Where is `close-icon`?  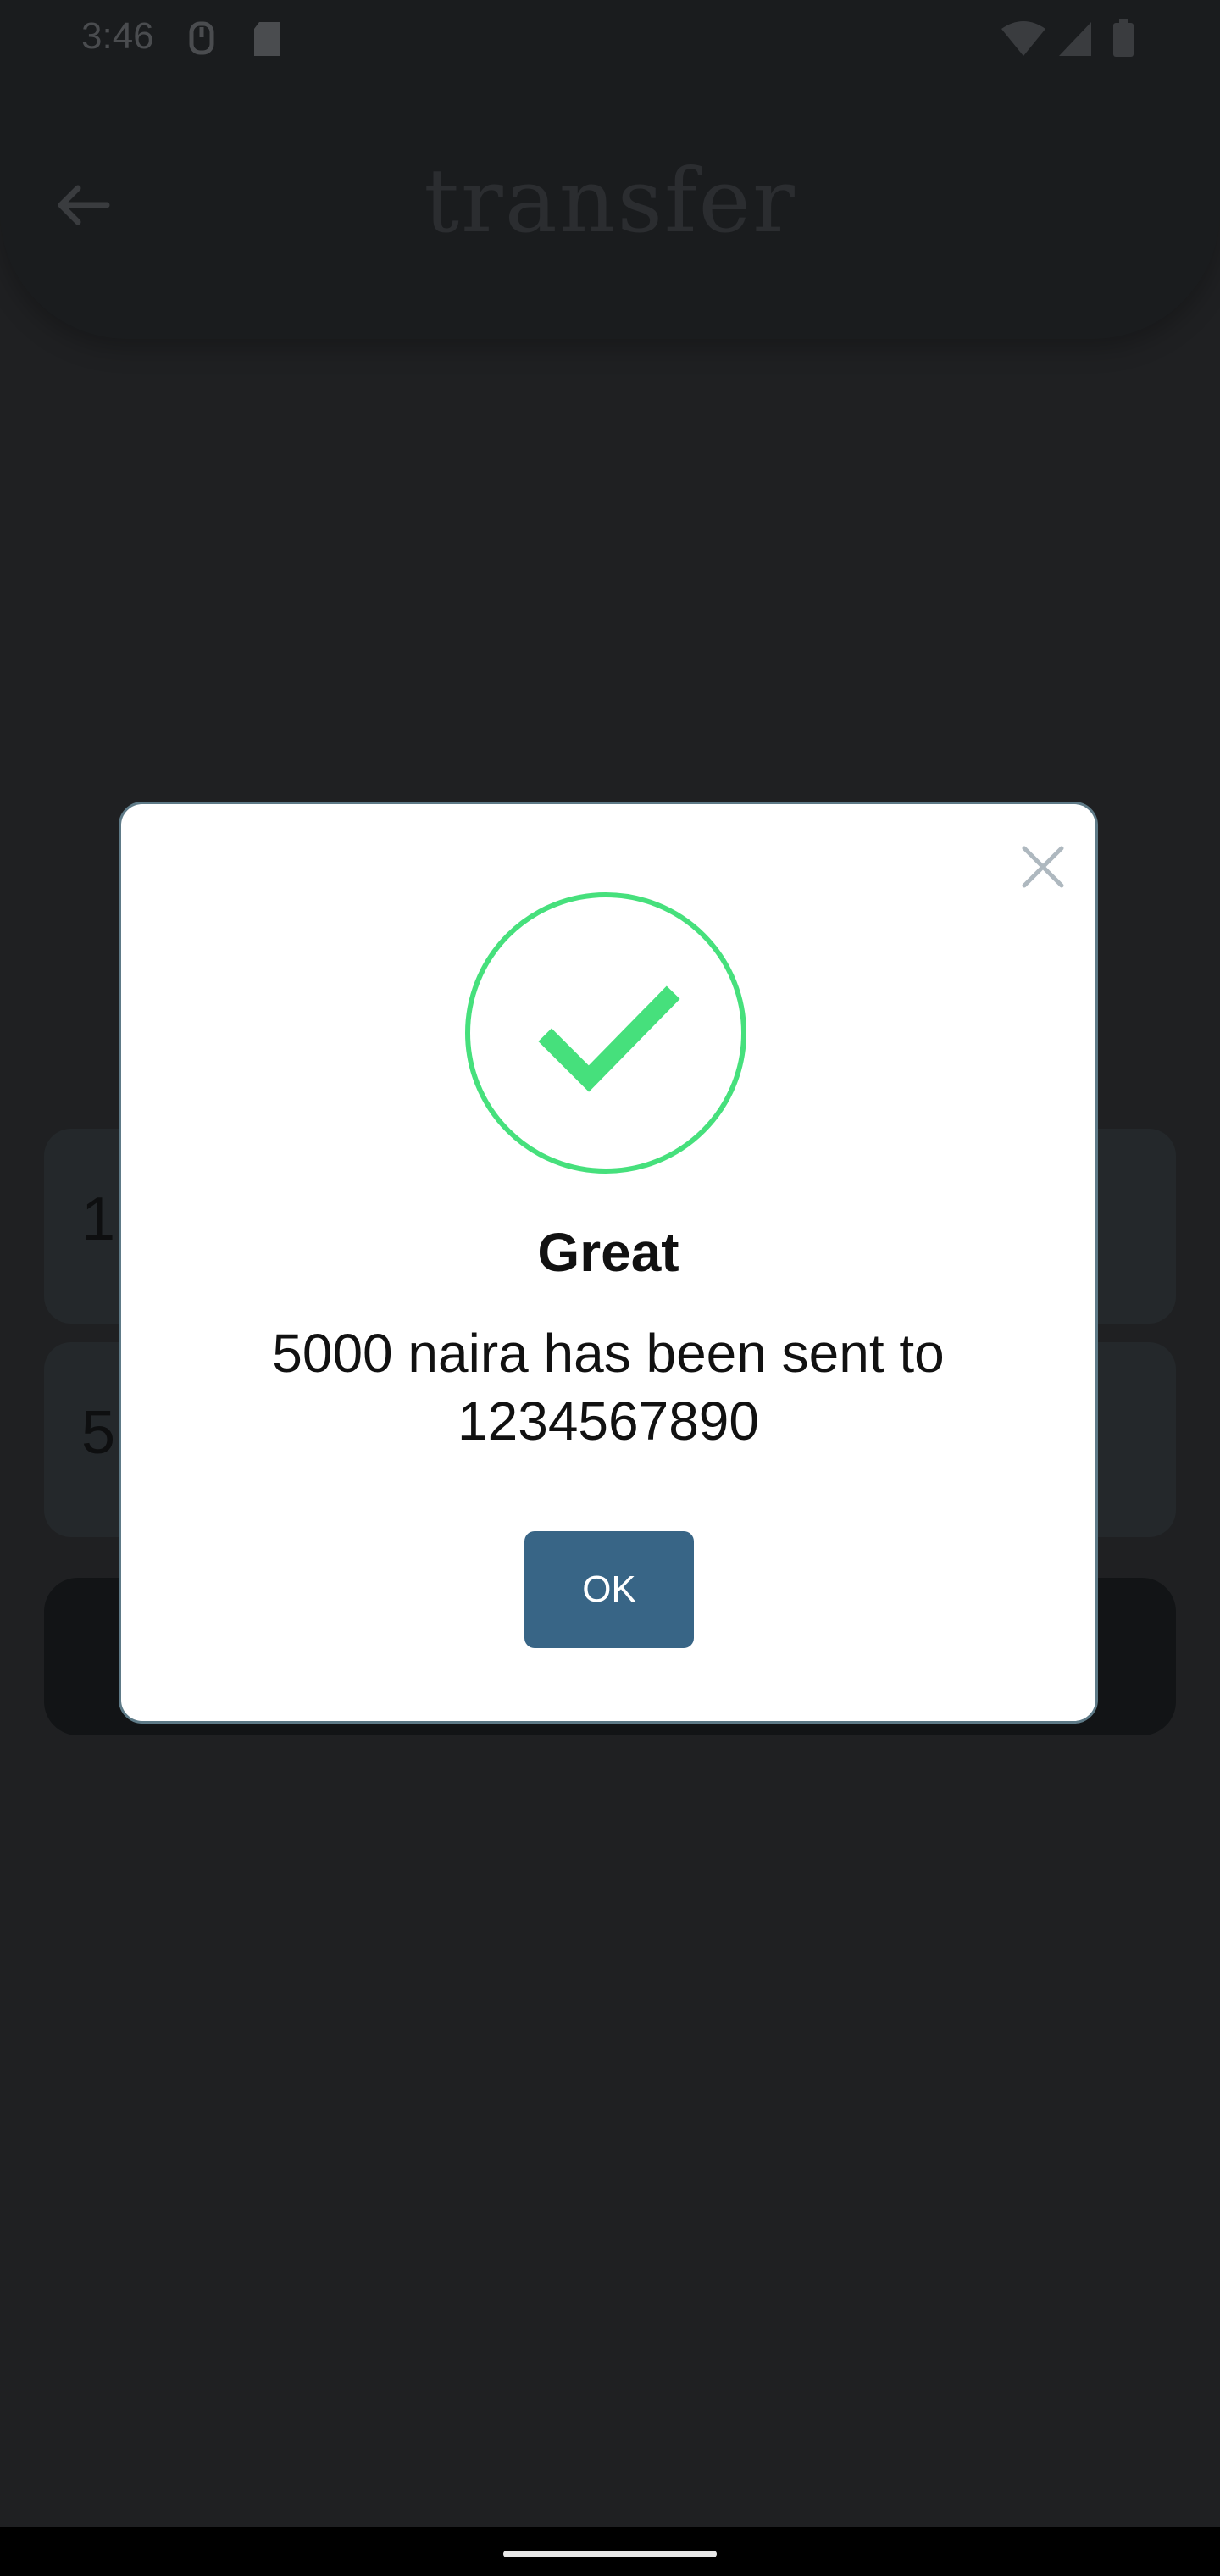 close-icon is located at coordinates (1043, 867).